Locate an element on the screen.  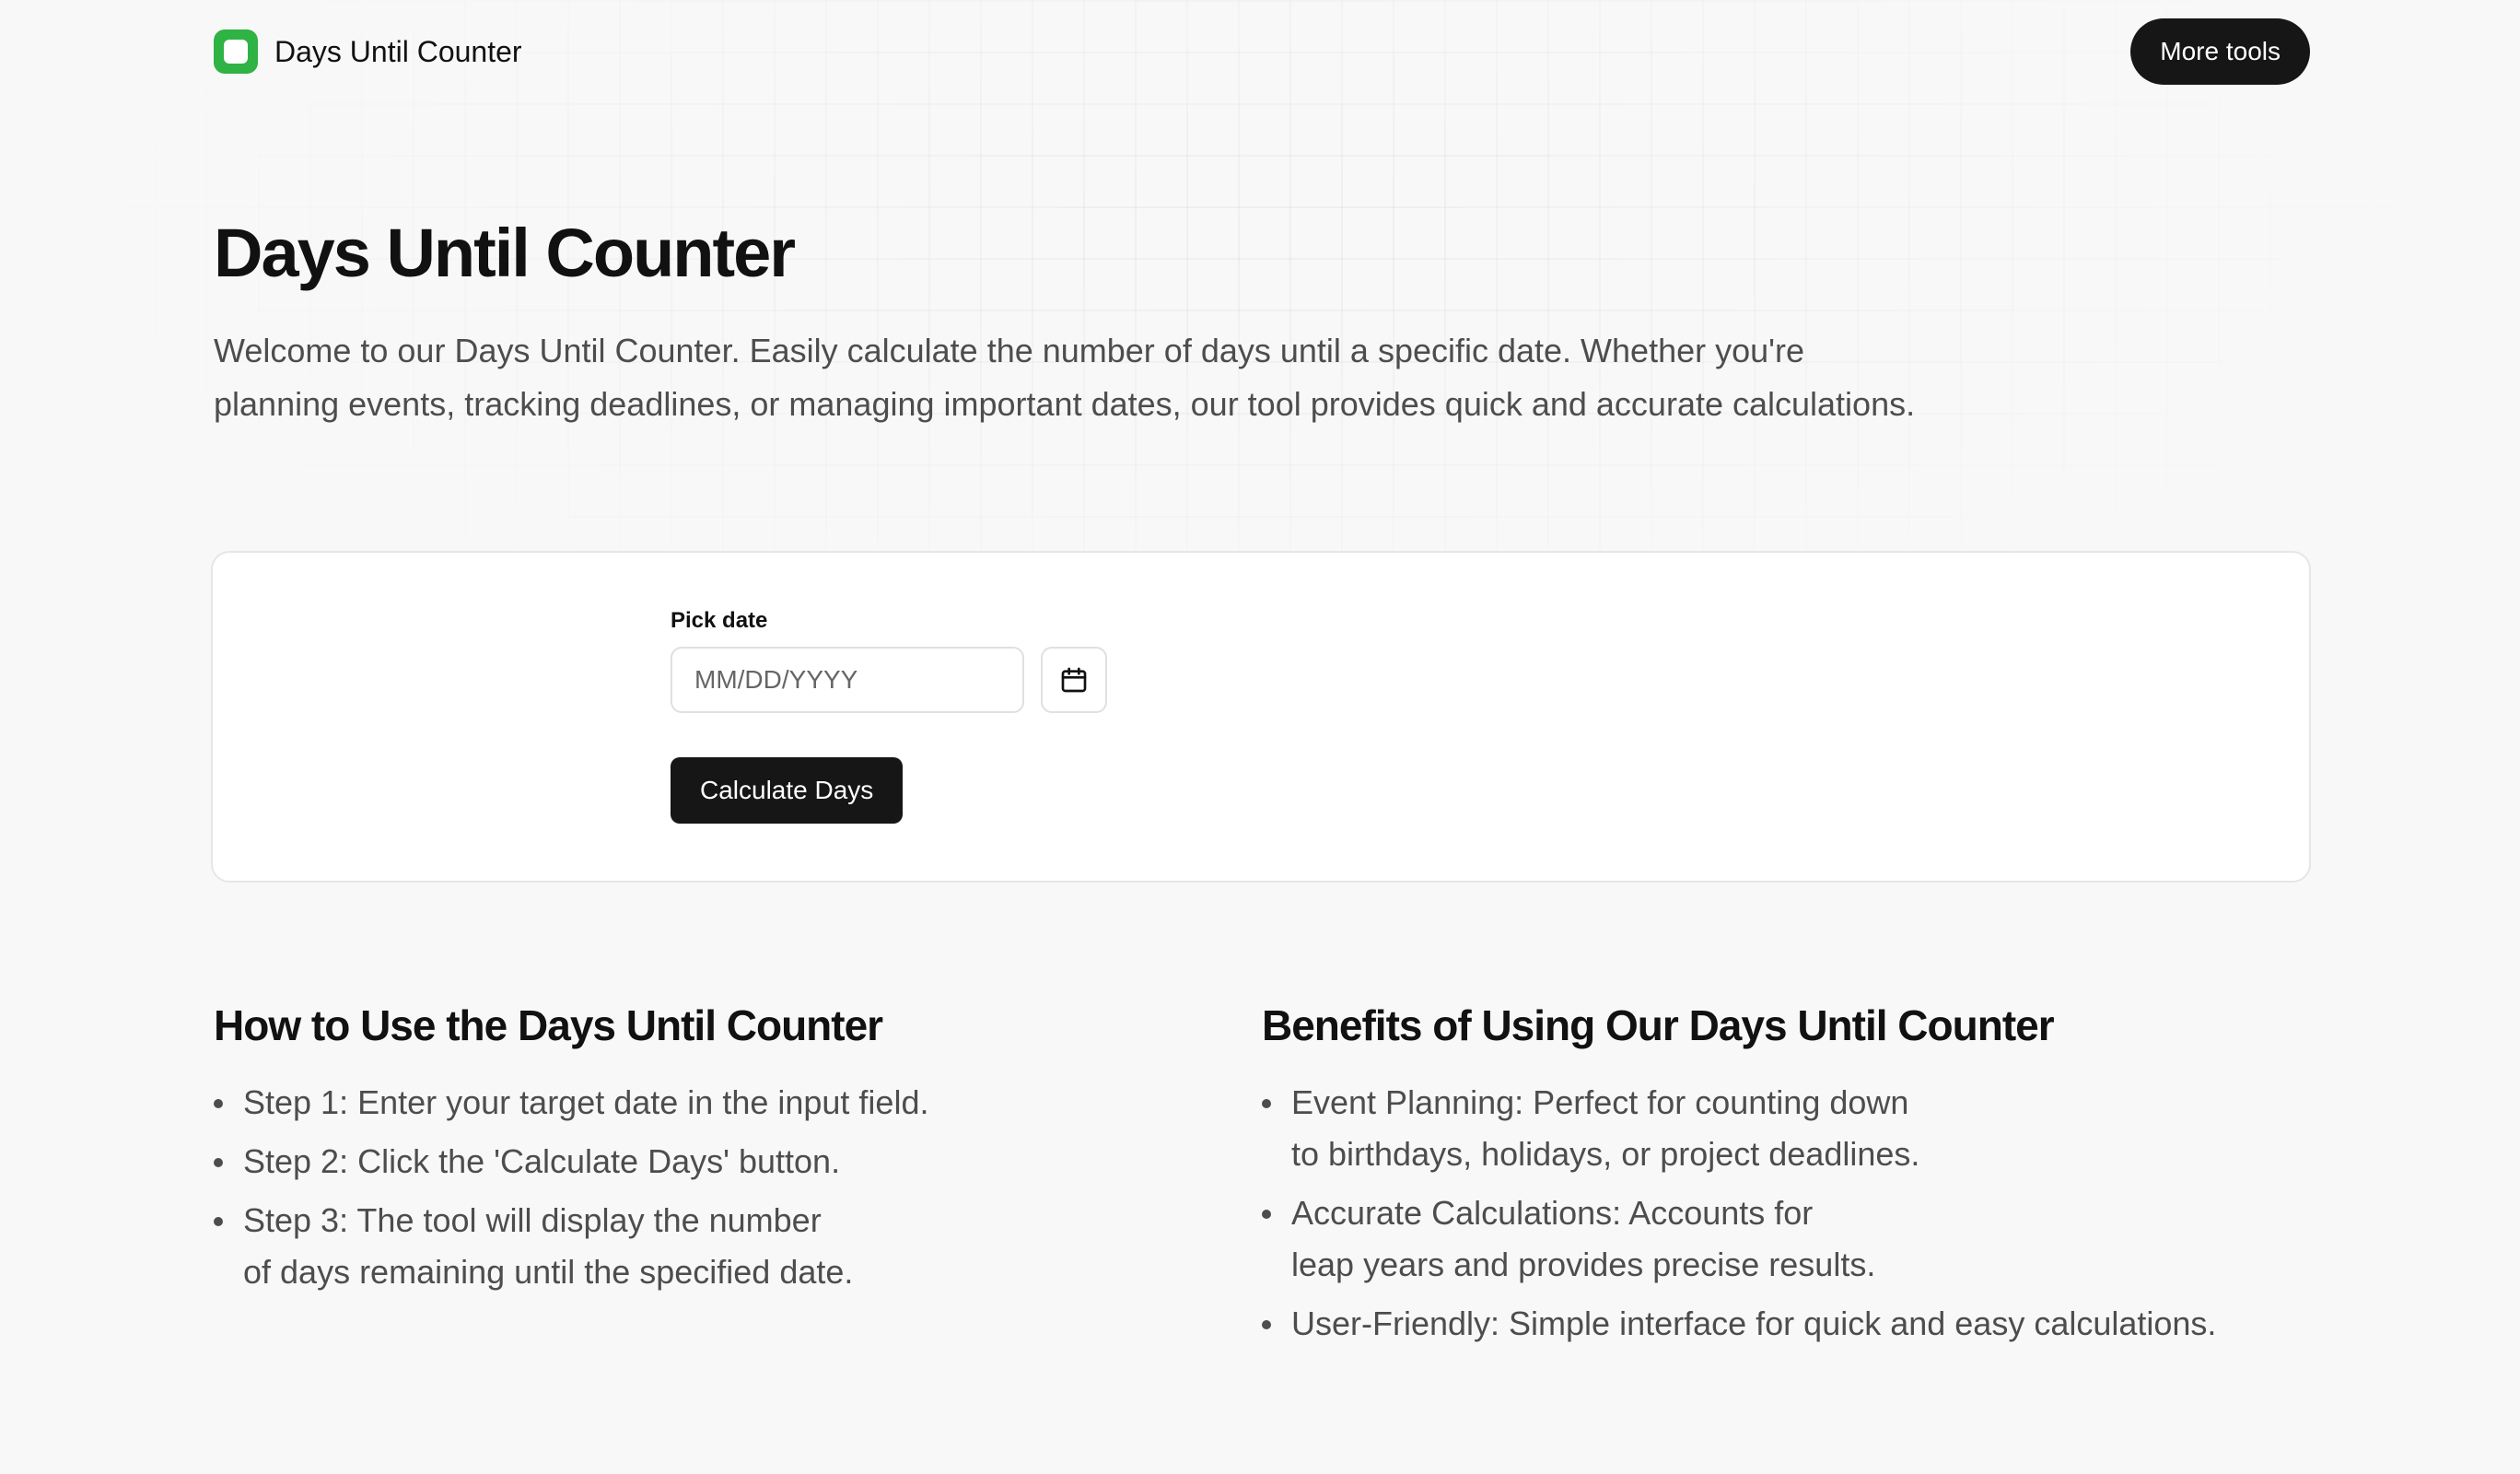
calendar-button is located at coordinates (1074, 680).